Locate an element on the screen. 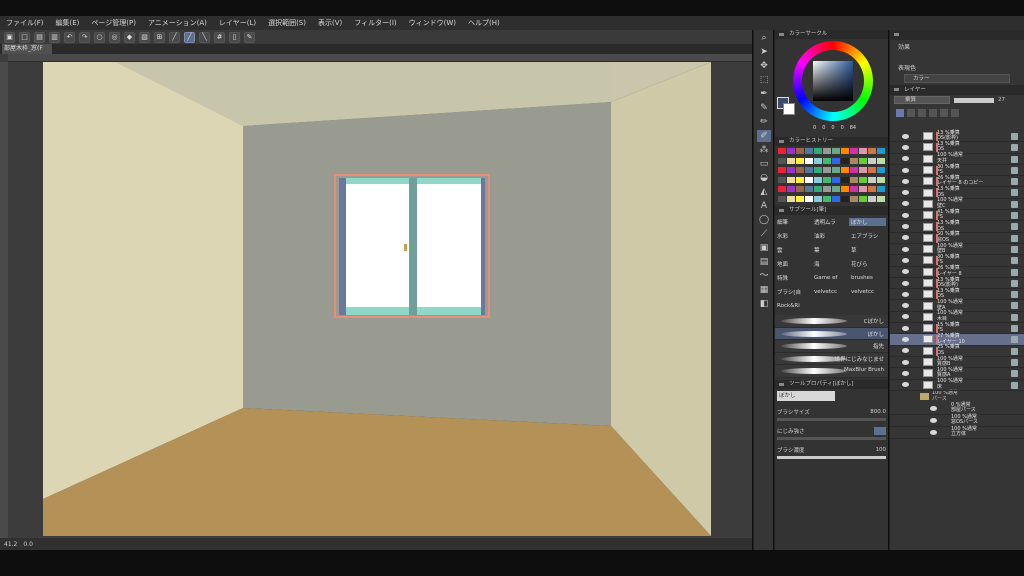 The width and height of the screenshot is (1024, 576). ruler-tool-icon: ⟋ is located at coordinates (764, 234).